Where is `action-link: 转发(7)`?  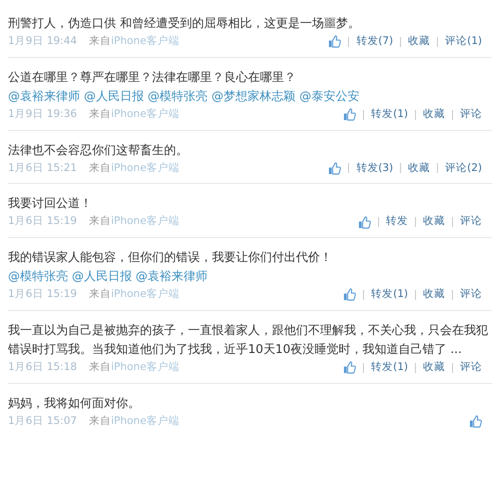
action-link: 转发(7) is located at coordinates (375, 42).